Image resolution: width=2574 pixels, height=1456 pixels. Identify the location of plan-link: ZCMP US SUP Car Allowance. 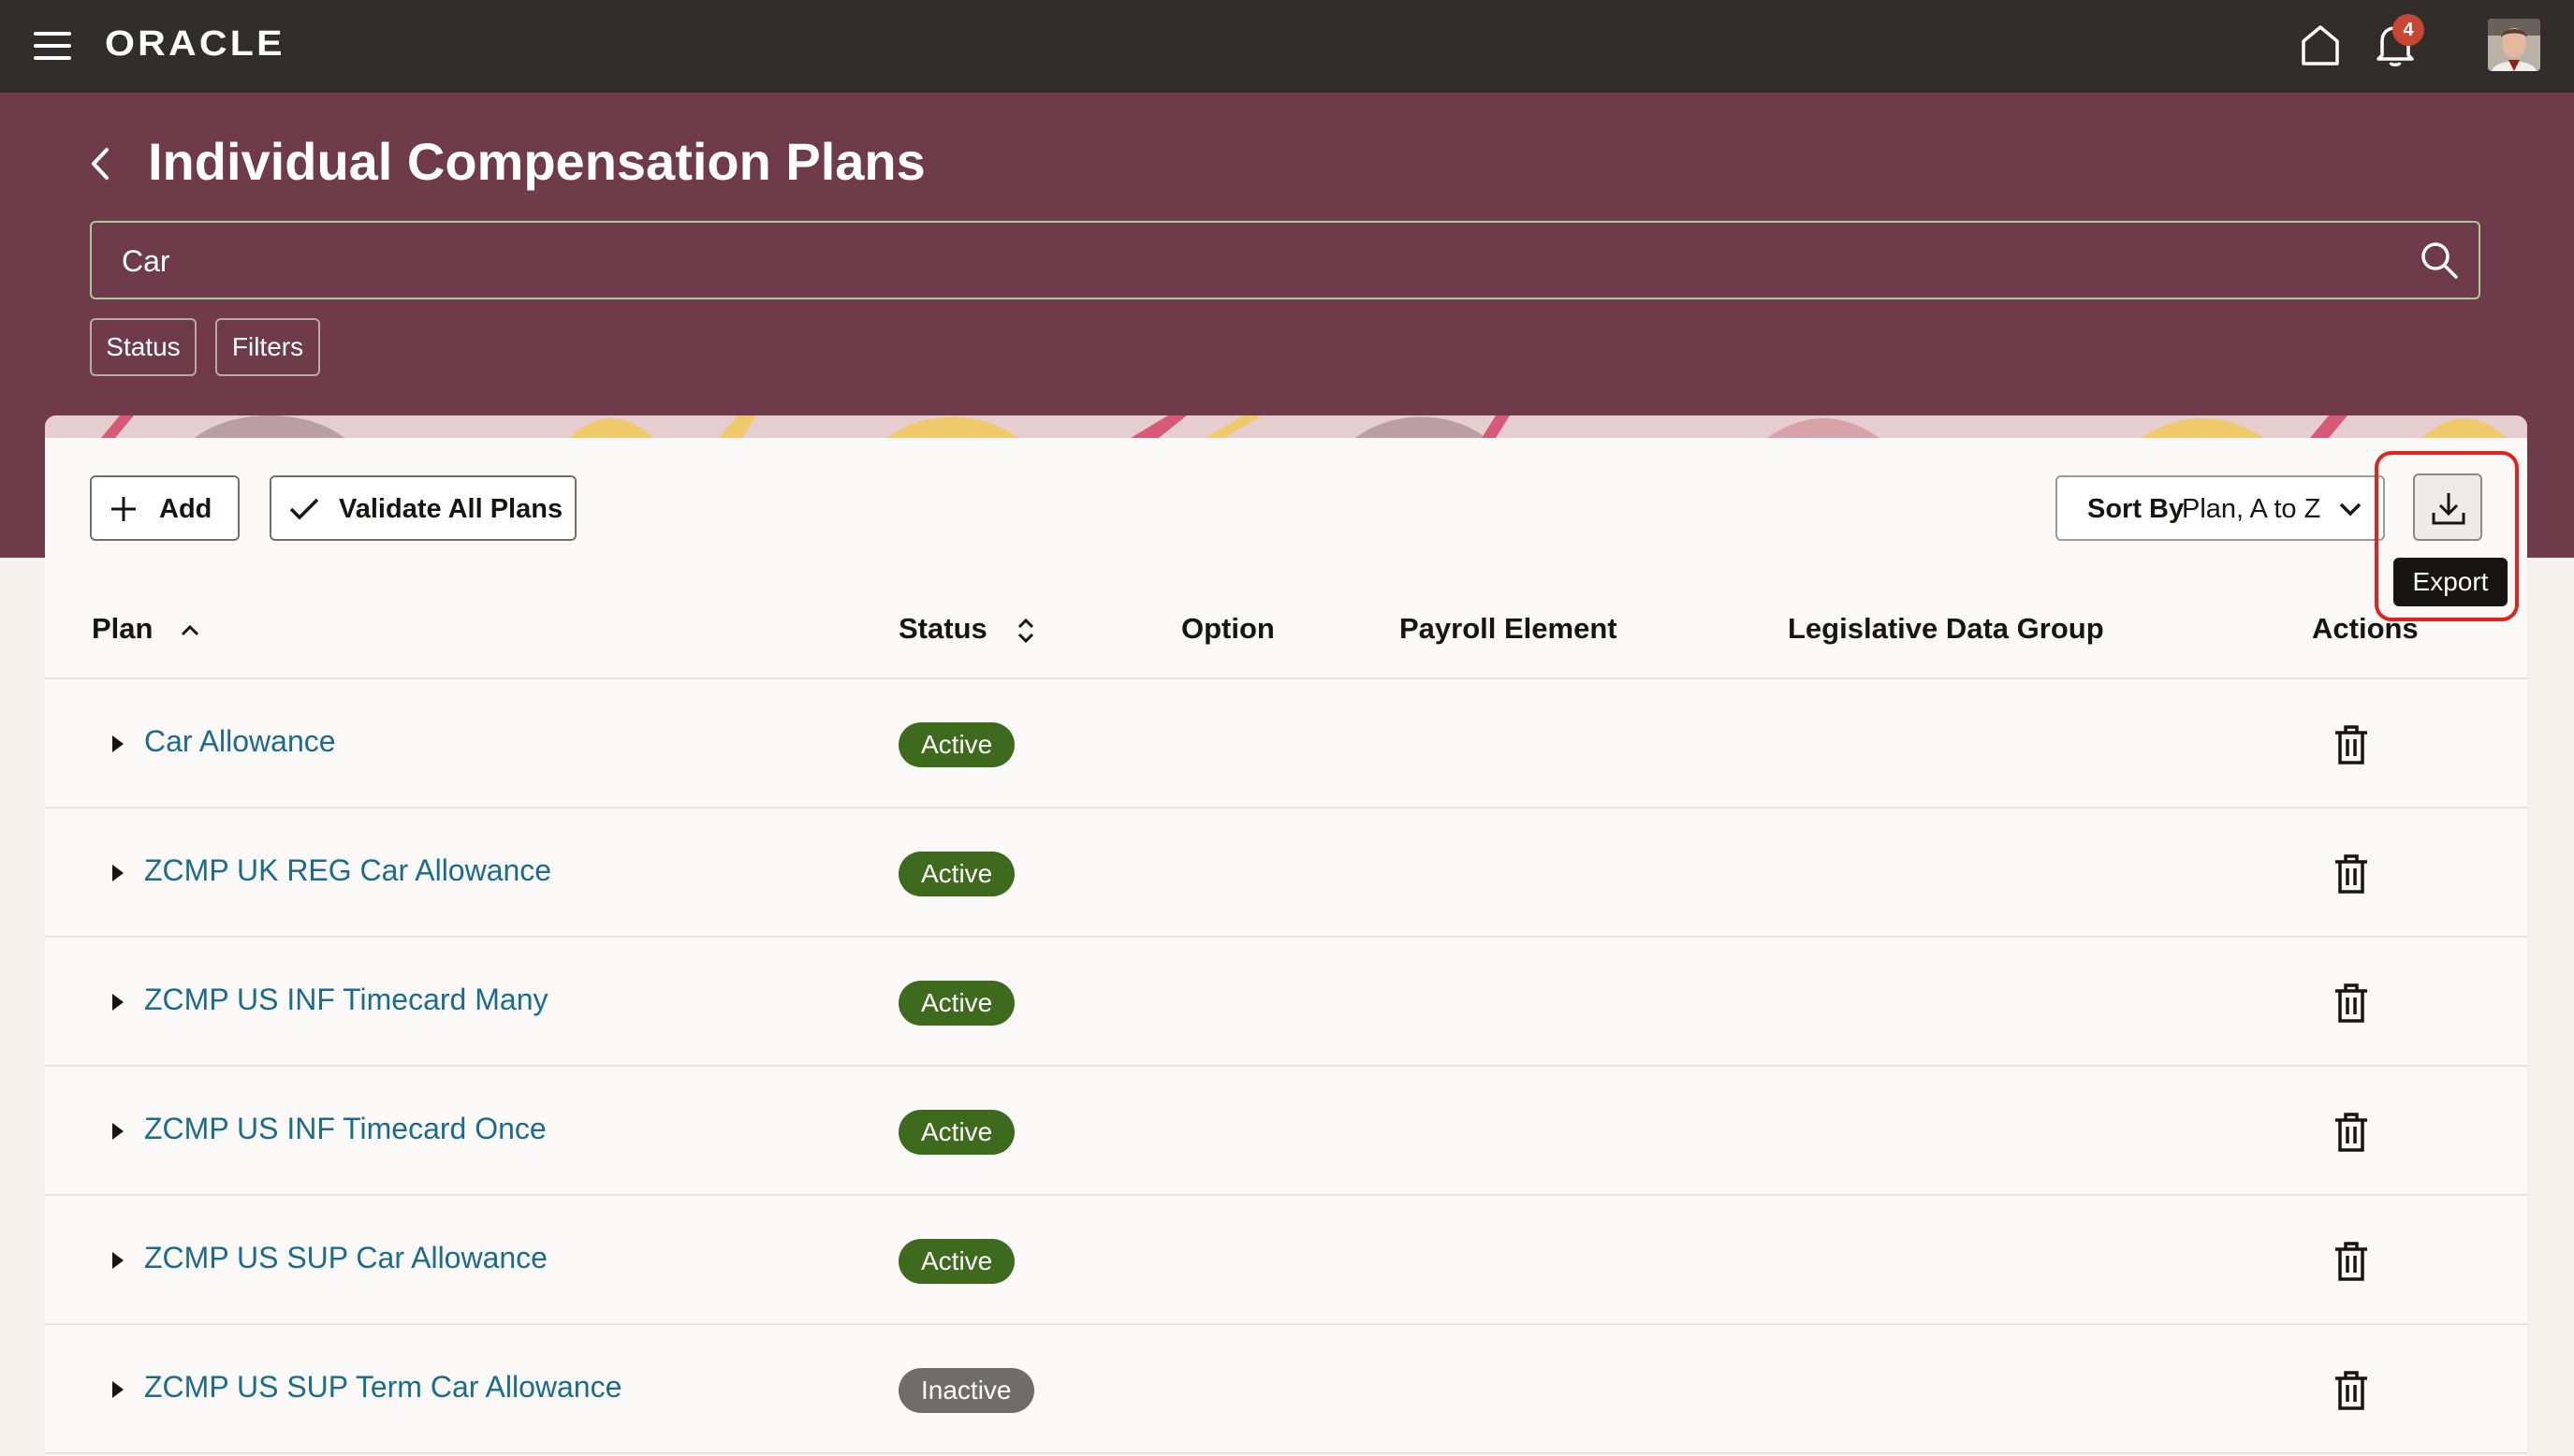
(346, 1258).